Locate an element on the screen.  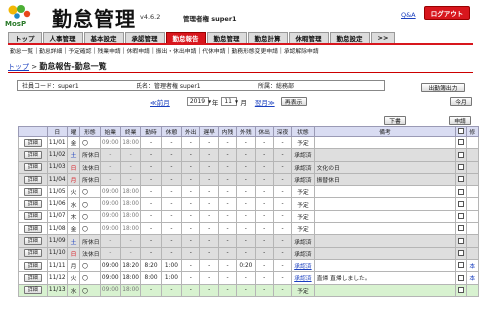
submenu-item: 残業申請 is located at coordinates (108, 50).